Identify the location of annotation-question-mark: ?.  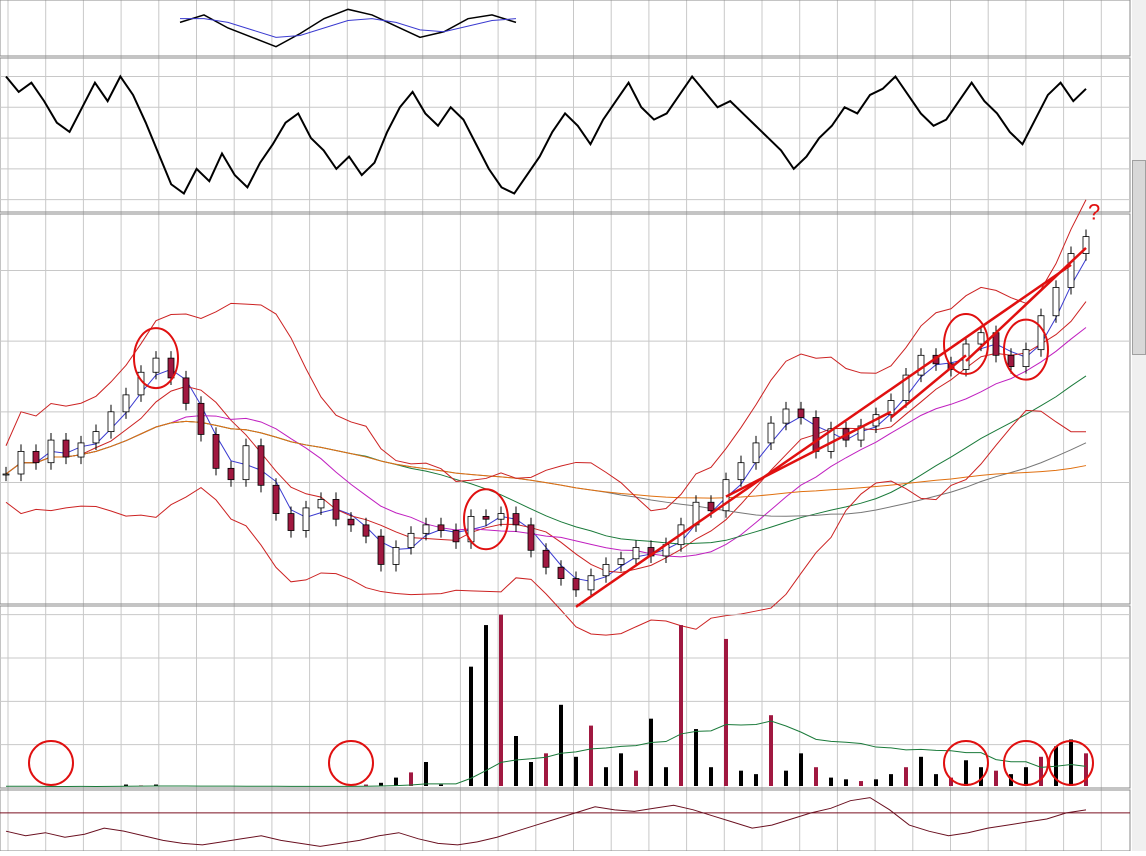
(1094, 212).